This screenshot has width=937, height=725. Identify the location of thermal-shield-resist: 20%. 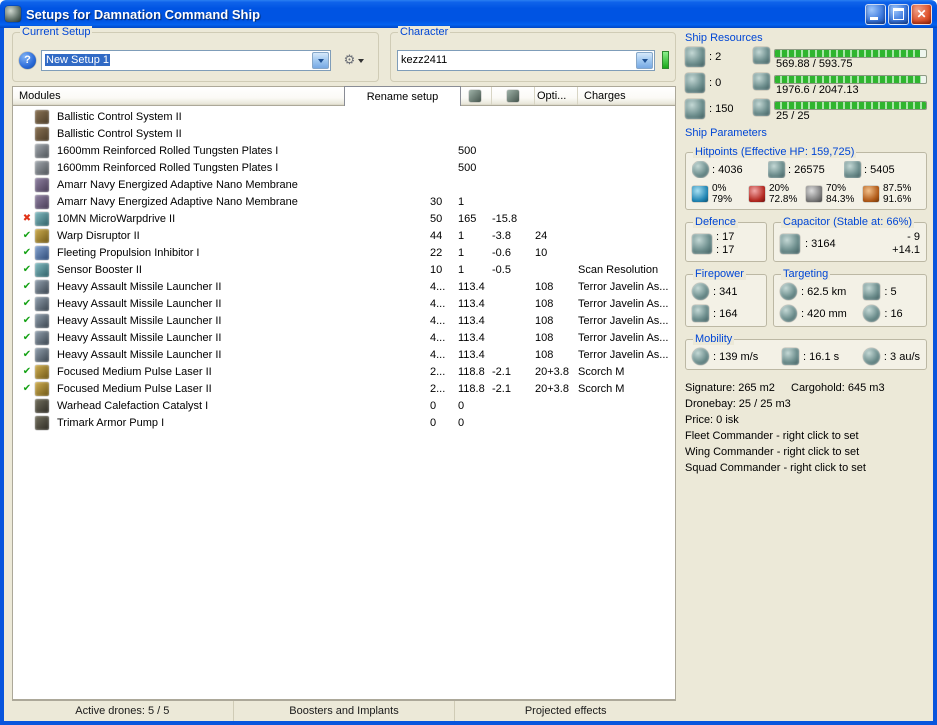
(779, 188).